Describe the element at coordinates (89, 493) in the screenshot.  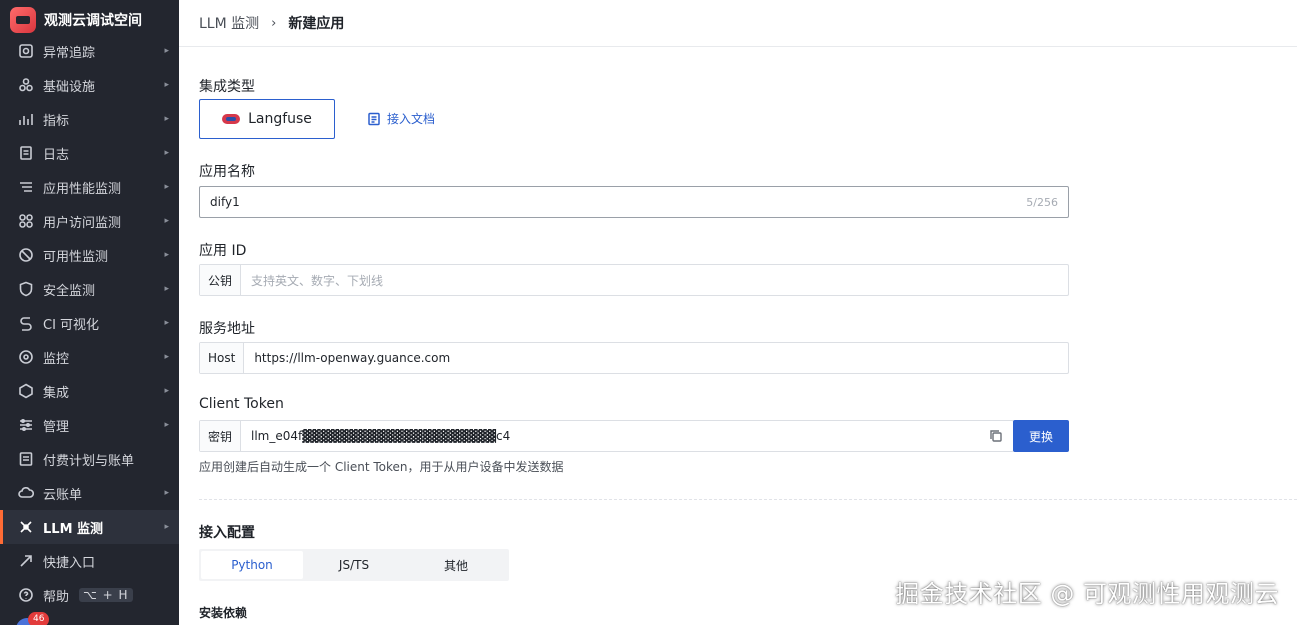
I see `sidebar-item-cloud-billing: 云账单 ▸` at that location.